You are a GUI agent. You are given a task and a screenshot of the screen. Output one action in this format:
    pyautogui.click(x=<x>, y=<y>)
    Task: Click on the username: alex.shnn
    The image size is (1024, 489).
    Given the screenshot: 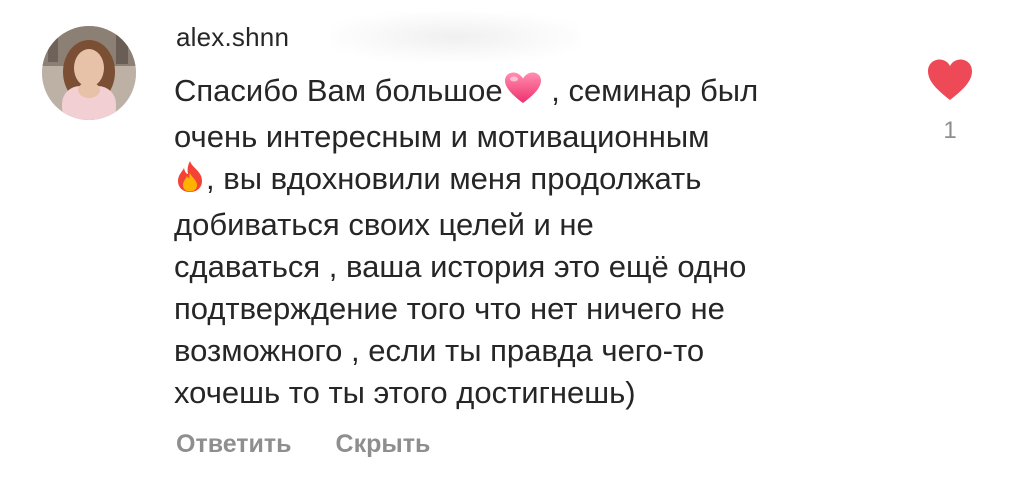 What is the action you would take?
    pyautogui.click(x=232, y=37)
    